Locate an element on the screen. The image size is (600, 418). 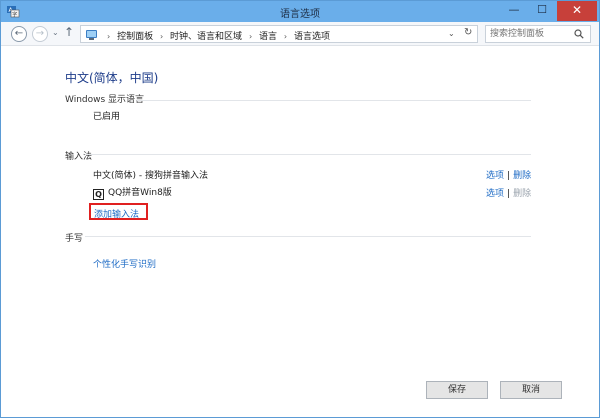
minimize-button: — is located at coordinates (514, 11).